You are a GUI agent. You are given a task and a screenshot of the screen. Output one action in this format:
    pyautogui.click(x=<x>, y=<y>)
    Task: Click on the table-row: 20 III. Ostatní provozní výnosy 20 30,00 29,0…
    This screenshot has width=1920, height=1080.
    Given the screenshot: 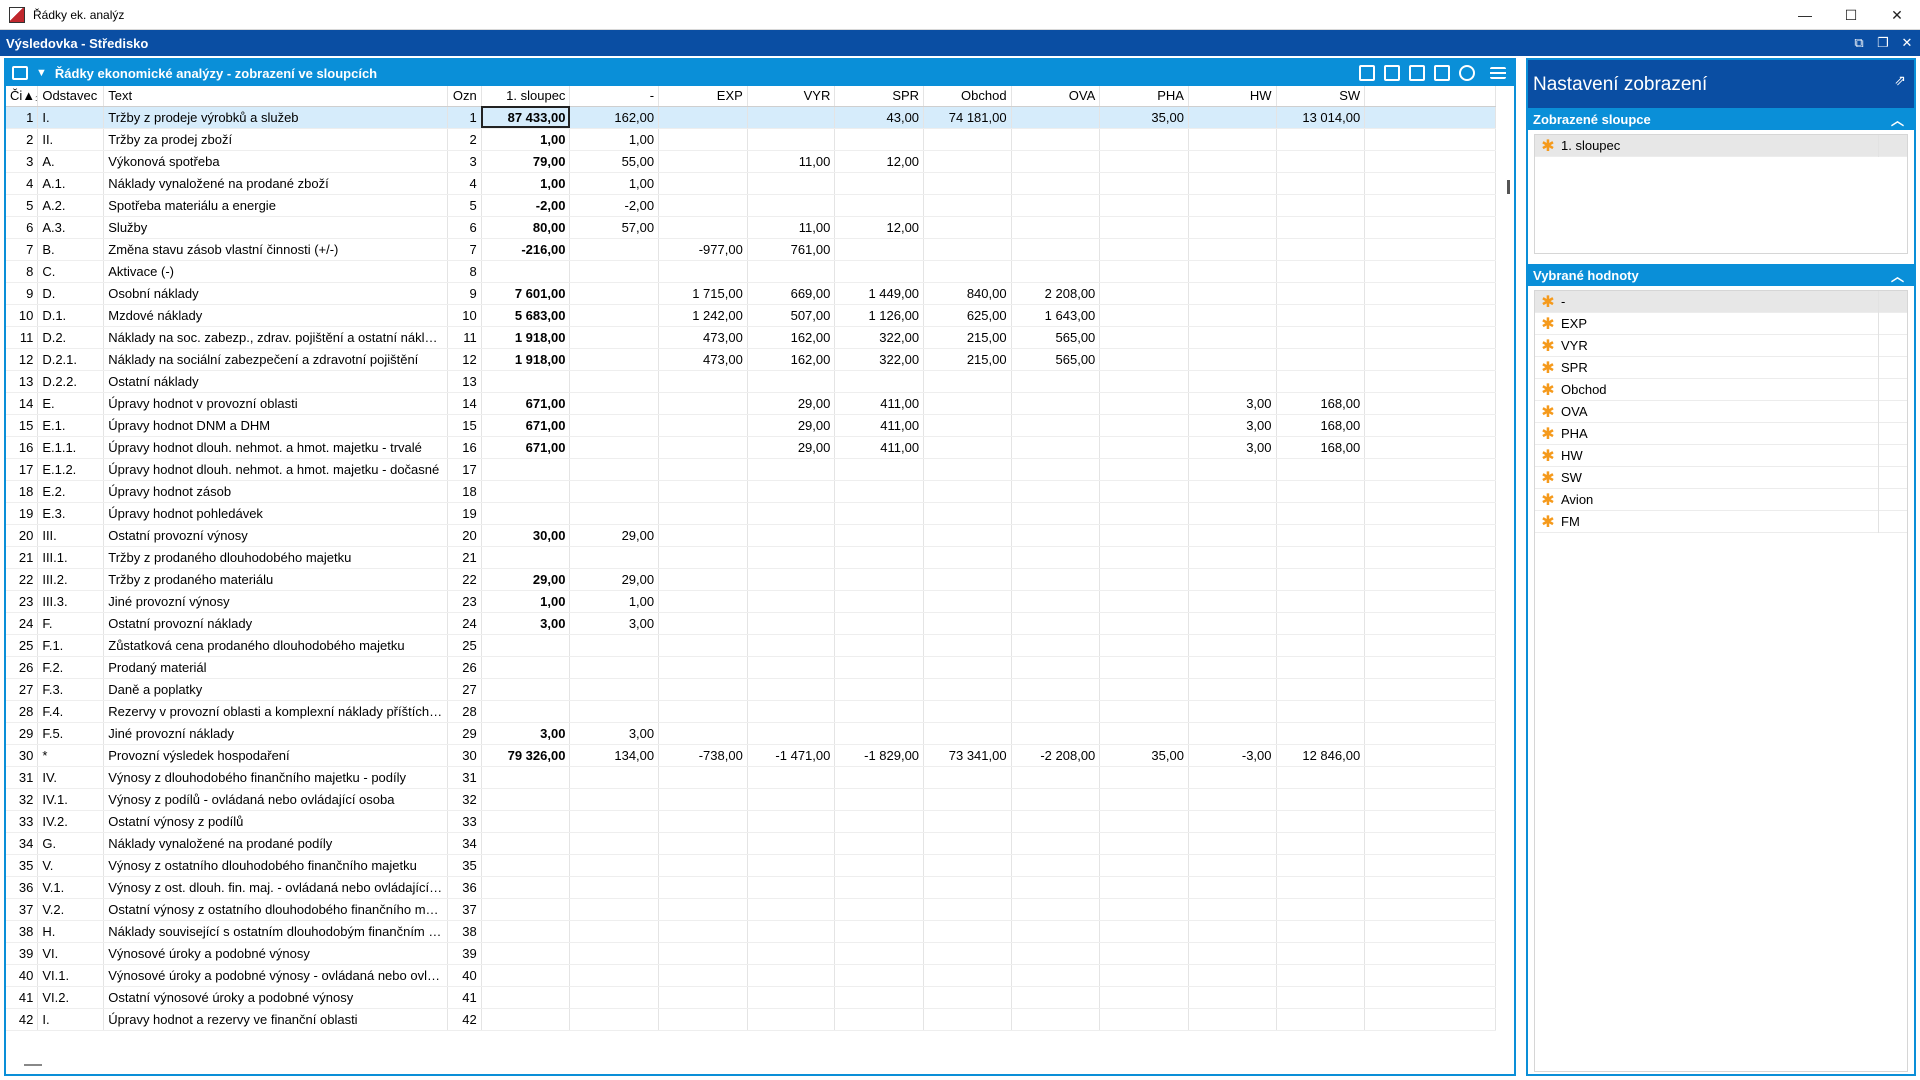 What is the action you would take?
    pyautogui.click(x=751, y=535)
    